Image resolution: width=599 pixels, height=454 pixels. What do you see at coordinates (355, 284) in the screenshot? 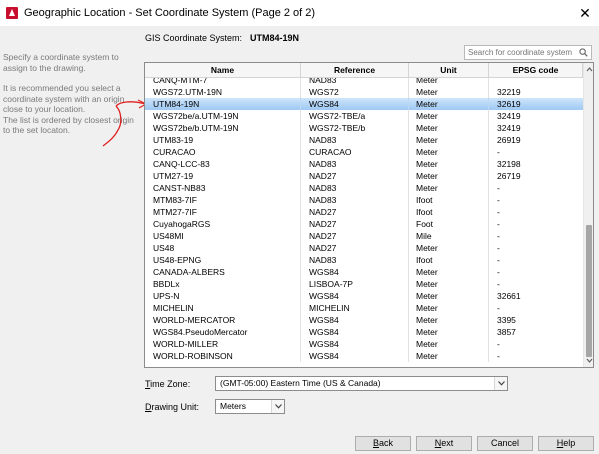
I see `cell-reference: LISBOA-7P` at bounding box center [355, 284].